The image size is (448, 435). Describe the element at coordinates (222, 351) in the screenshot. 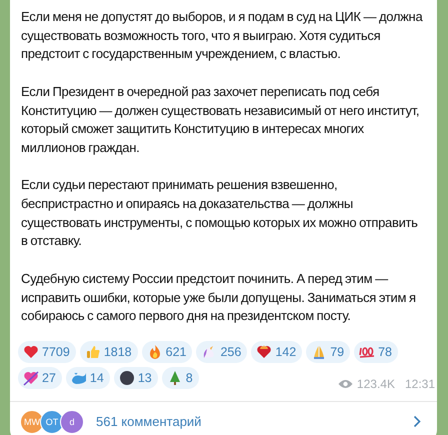

I see `reaction-chip: 256` at that location.